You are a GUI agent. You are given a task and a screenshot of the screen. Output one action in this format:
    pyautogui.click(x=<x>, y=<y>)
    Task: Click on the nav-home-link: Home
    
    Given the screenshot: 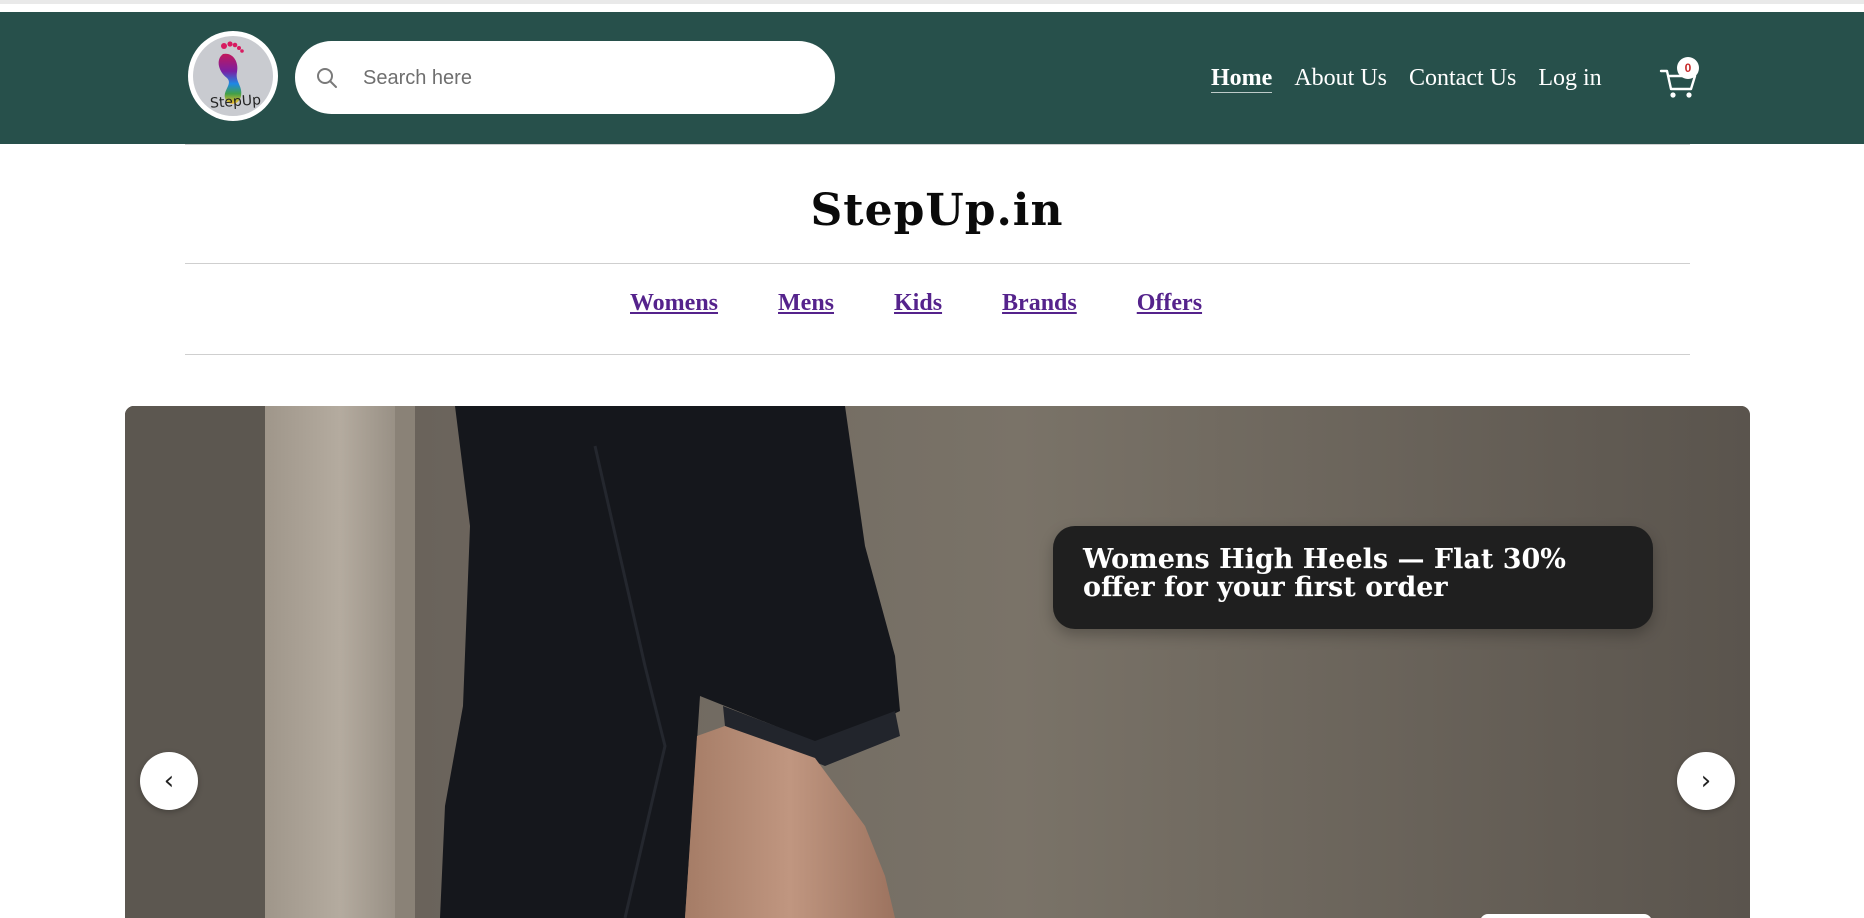 What is the action you would take?
    pyautogui.click(x=1242, y=78)
    